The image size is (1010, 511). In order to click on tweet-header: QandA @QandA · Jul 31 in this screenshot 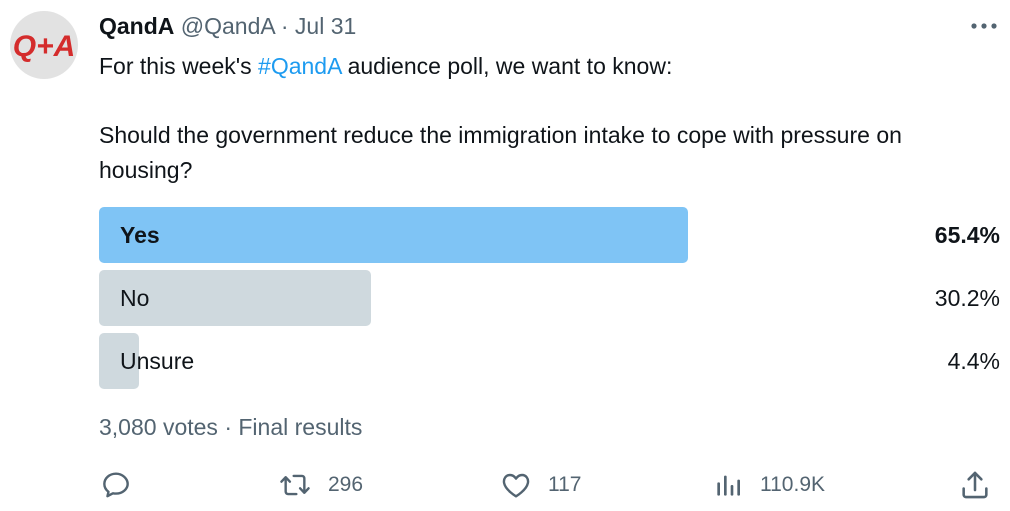, I will do `click(227, 26)`.